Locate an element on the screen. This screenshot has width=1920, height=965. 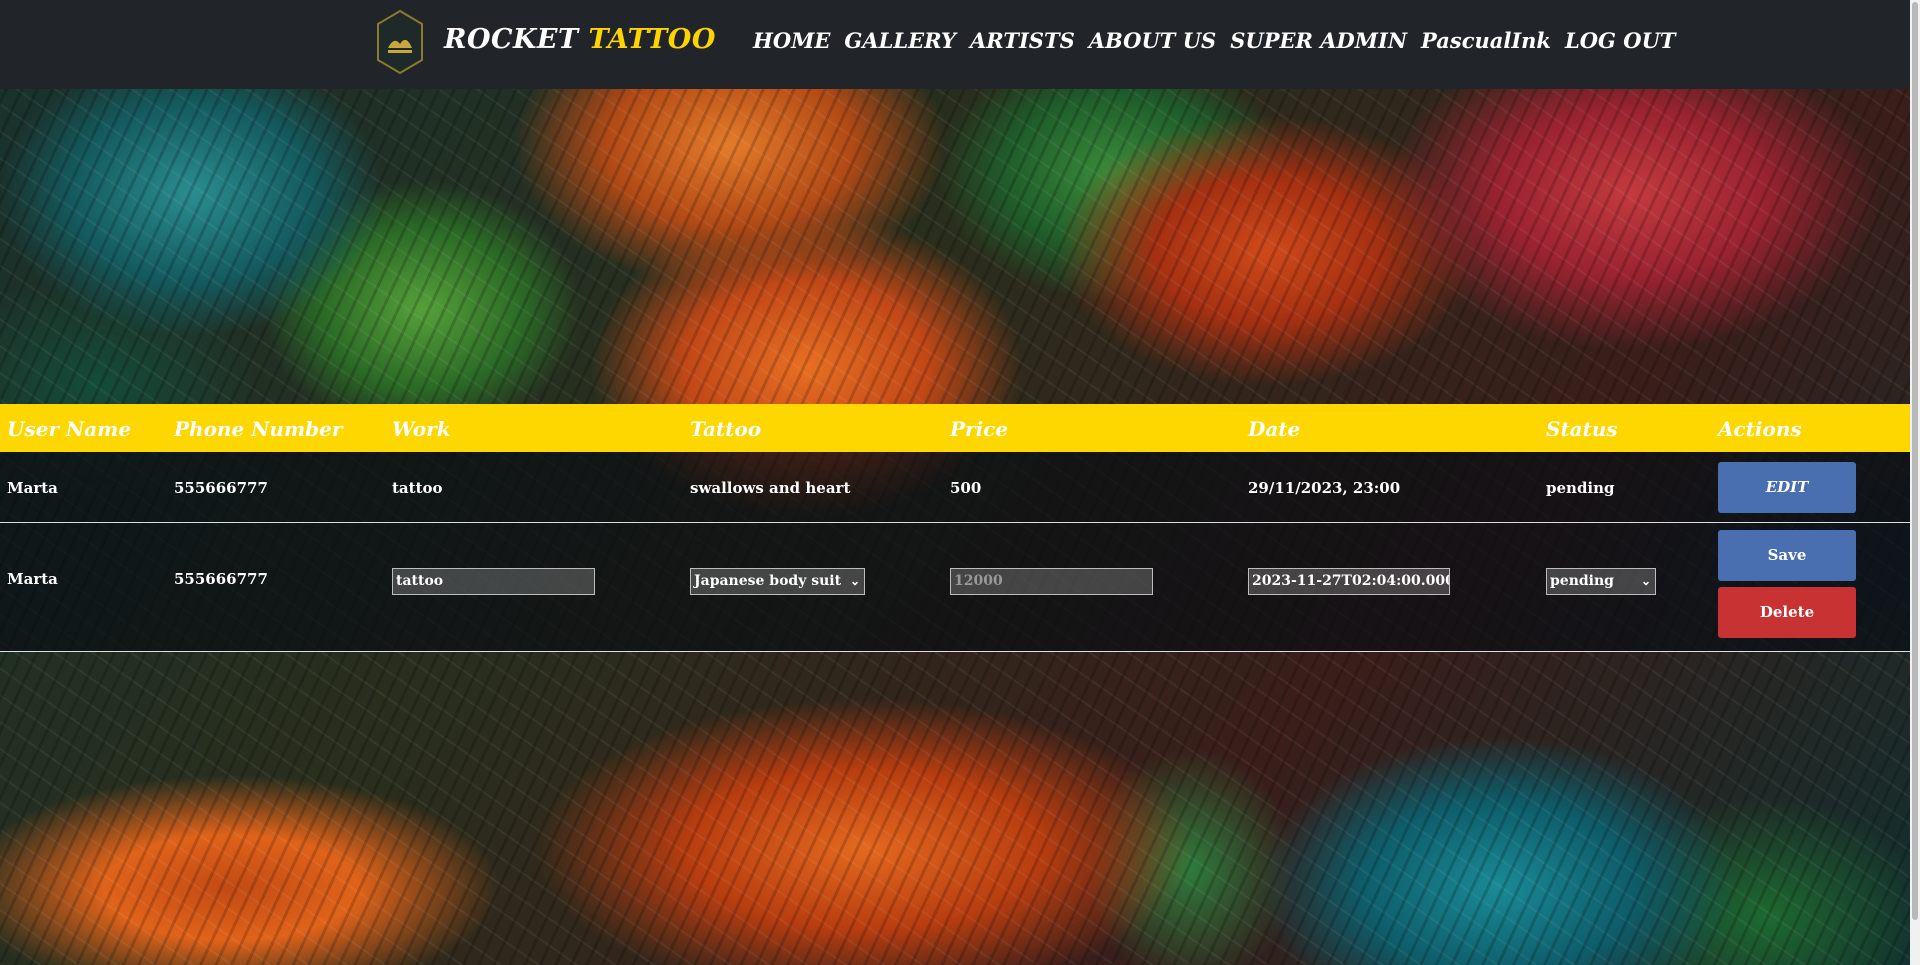
work-input: tattoo is located at coordinates (493, 581).